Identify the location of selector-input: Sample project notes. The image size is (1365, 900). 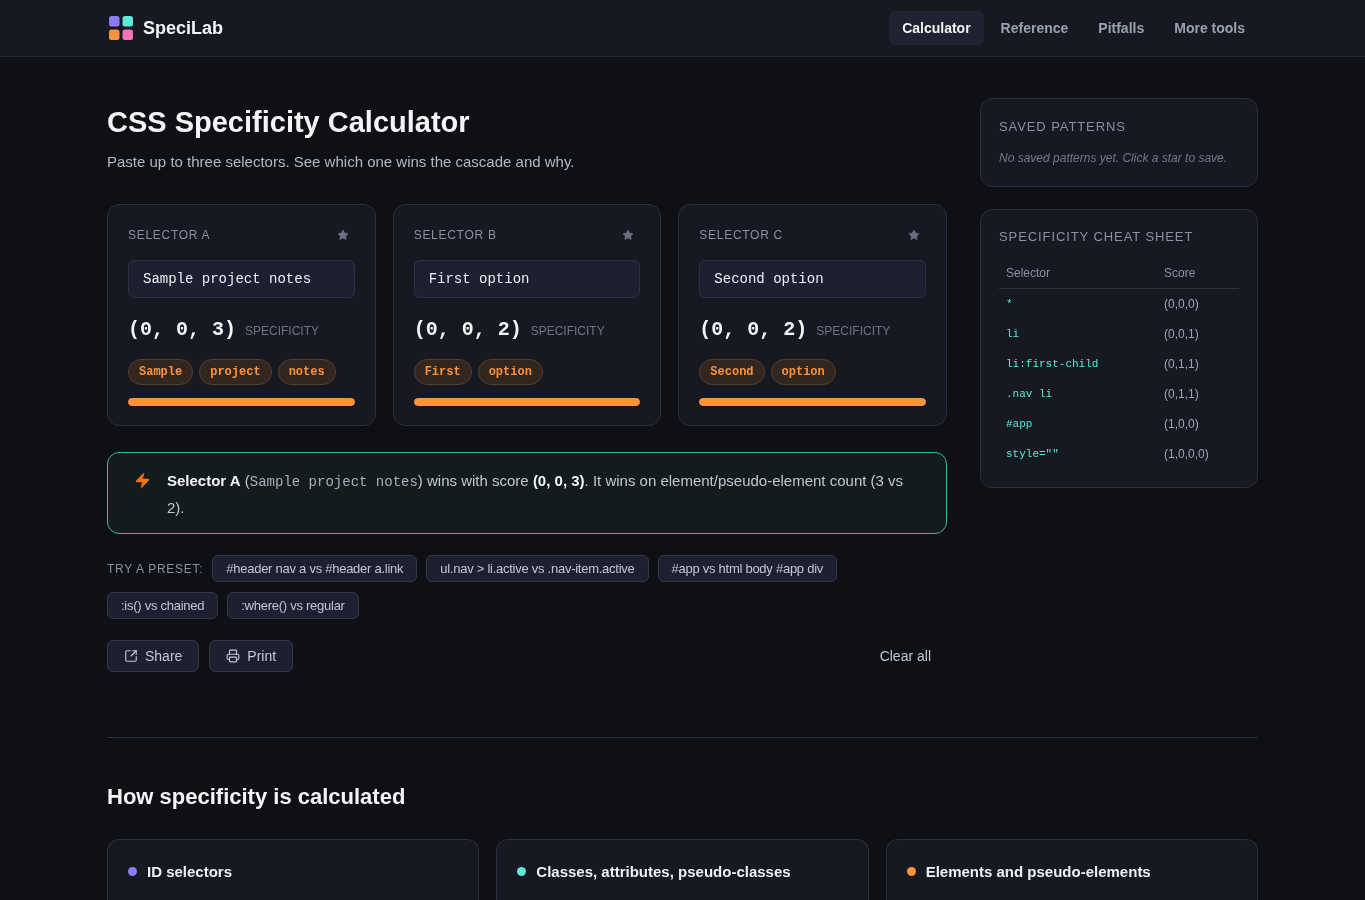
(241, 279).